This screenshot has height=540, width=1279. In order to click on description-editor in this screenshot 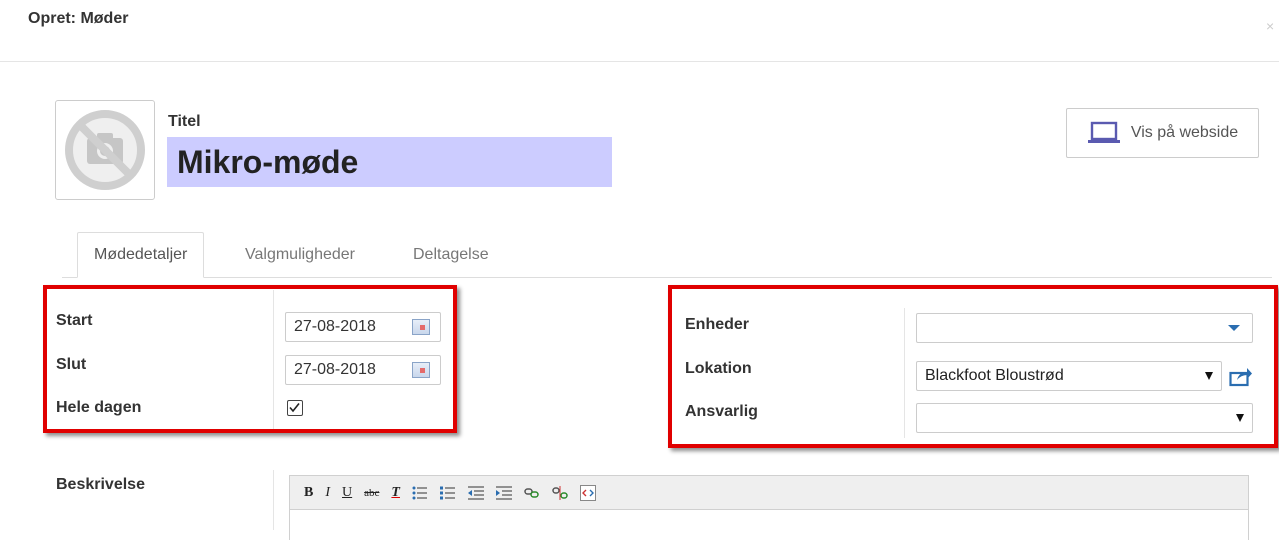, I will do `click(769, 525)`.